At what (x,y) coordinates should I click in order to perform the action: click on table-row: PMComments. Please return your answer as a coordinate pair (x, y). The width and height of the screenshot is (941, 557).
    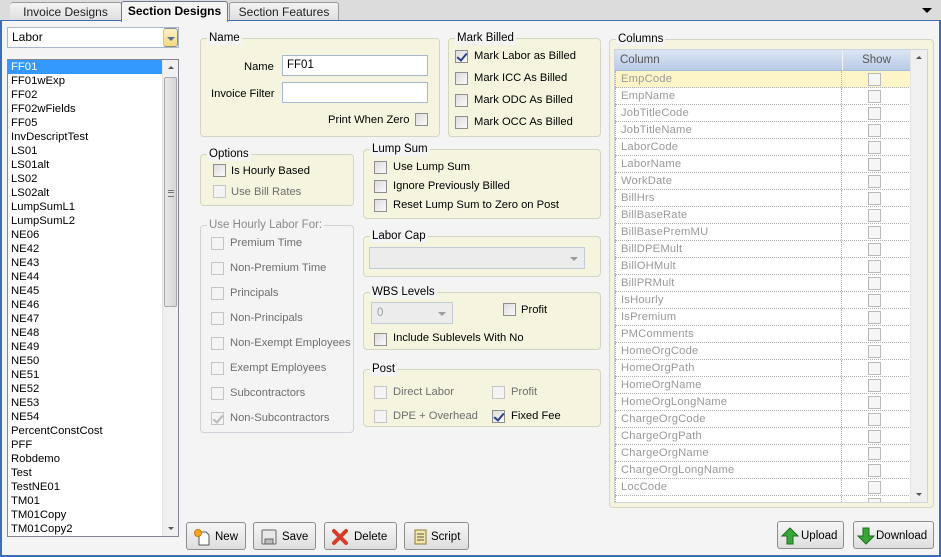
    Looking at the image, I should click on (763, 334).